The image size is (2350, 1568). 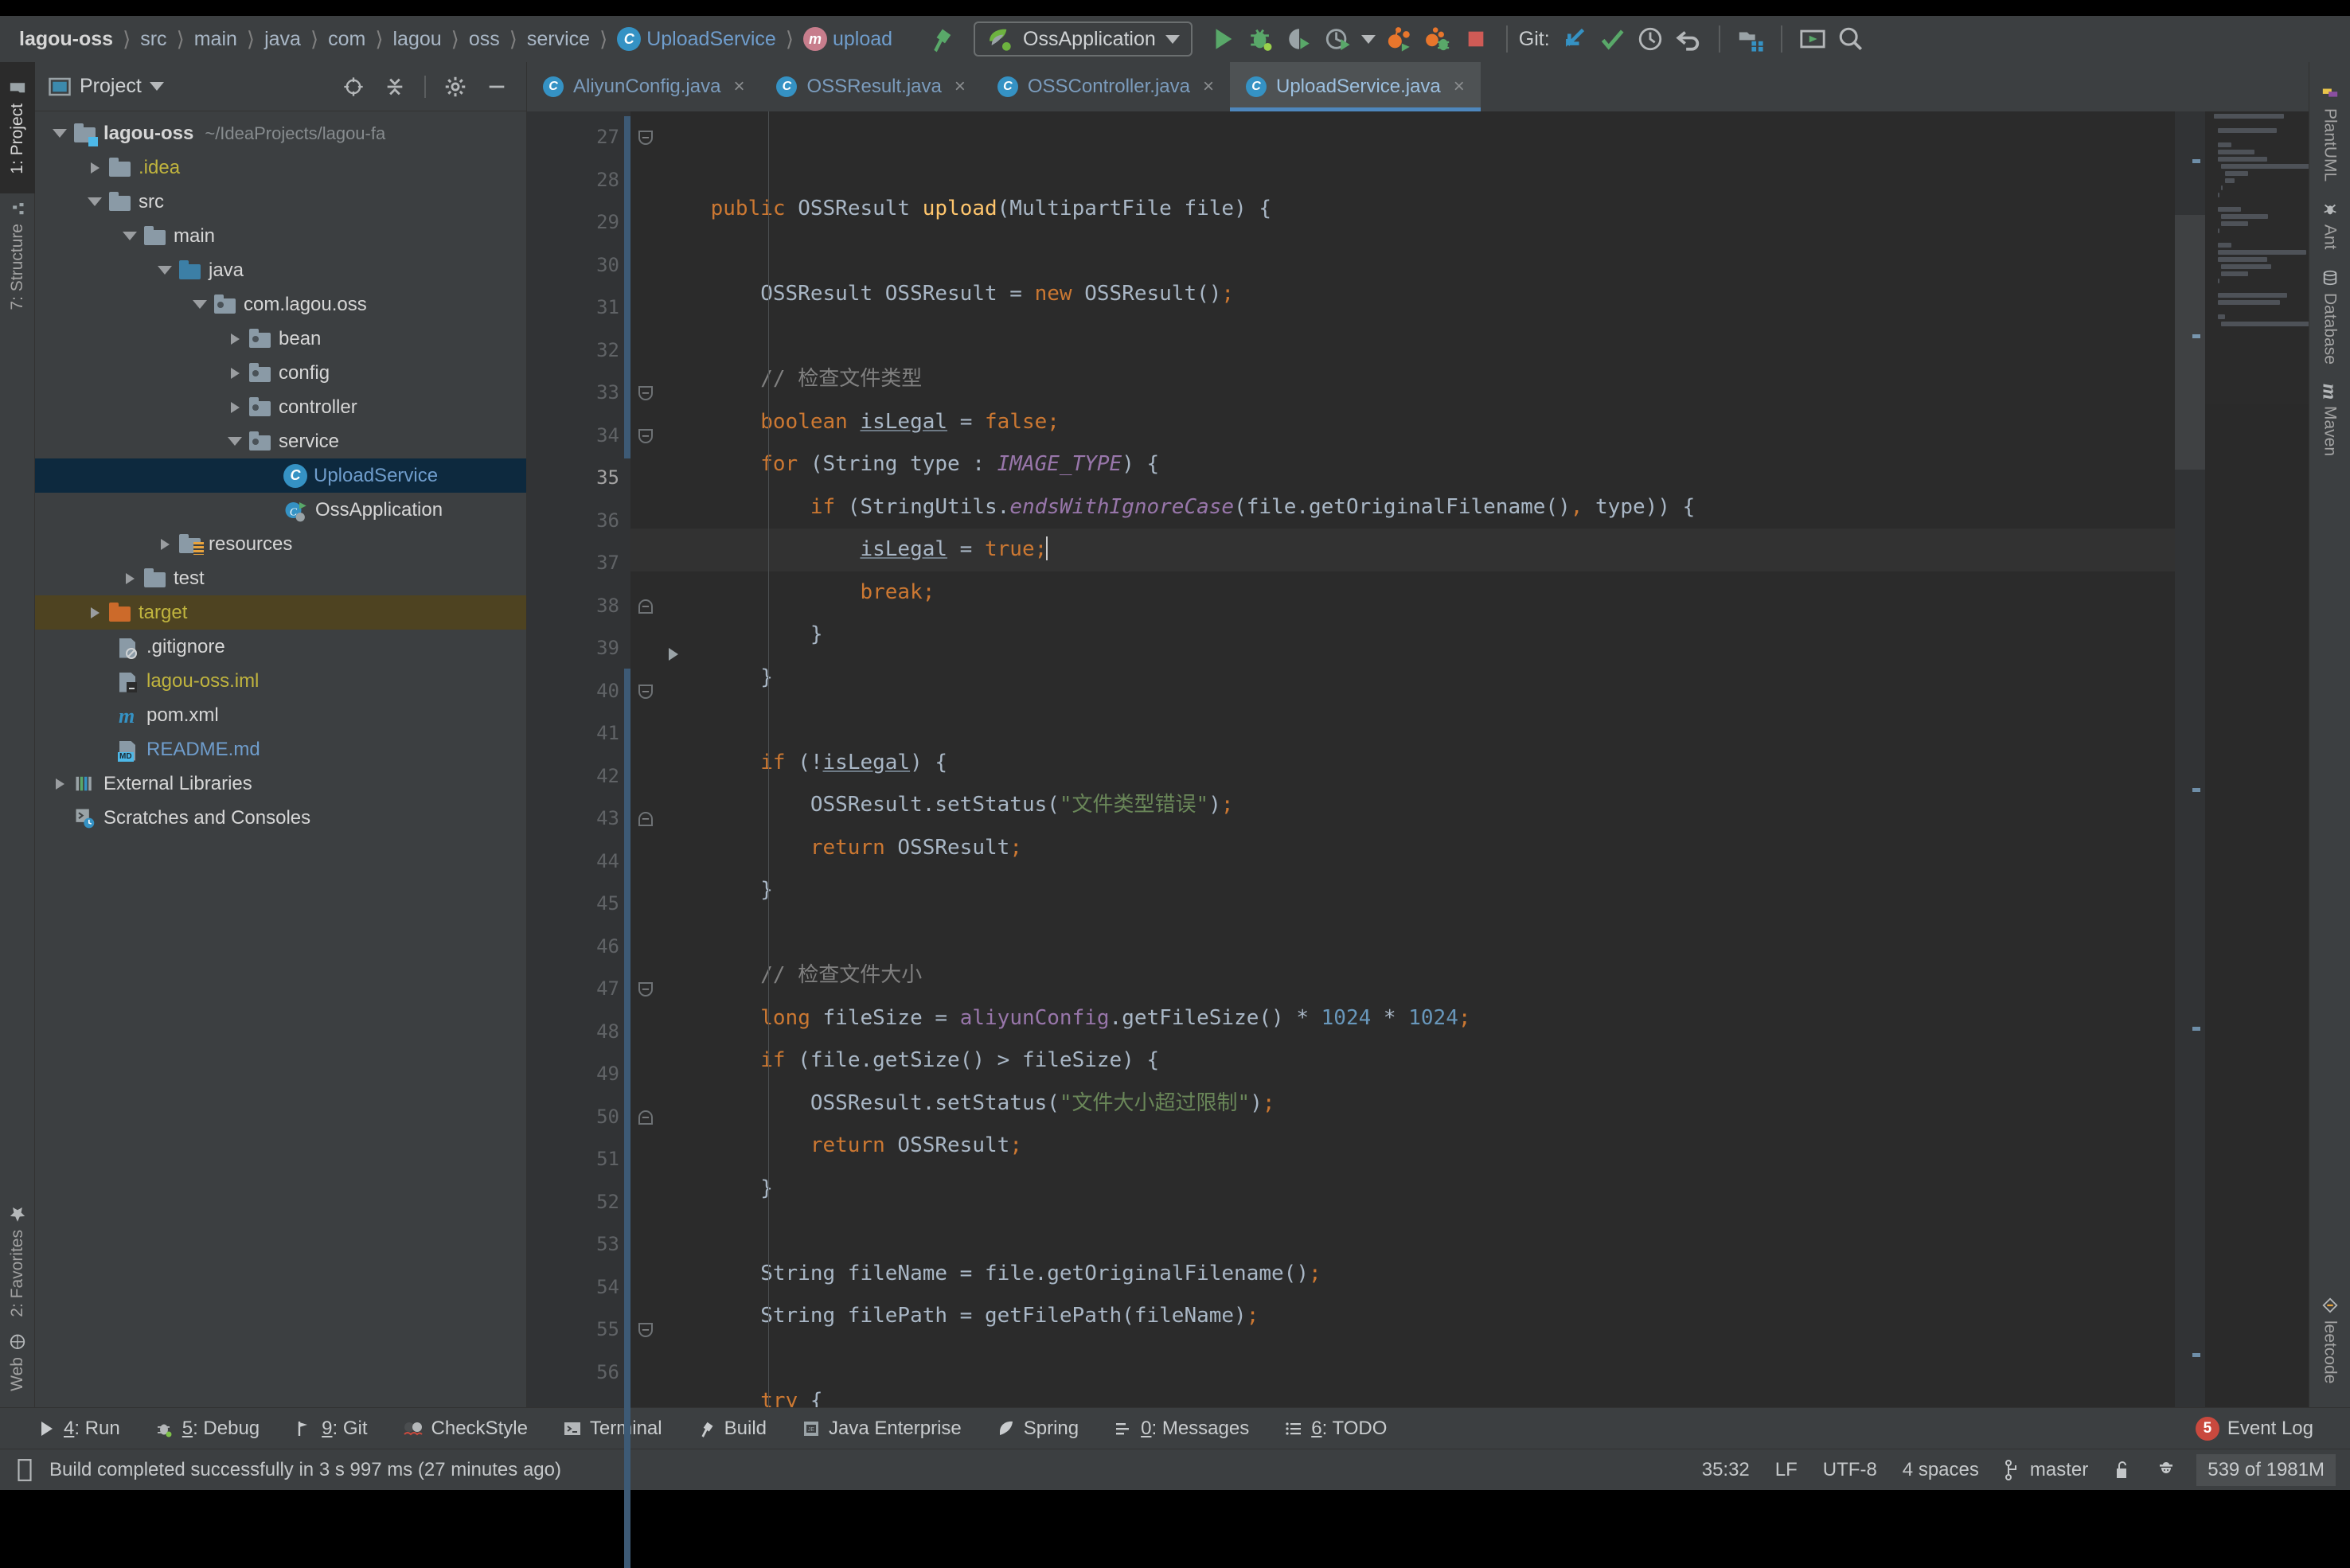 What do you see at coordinates (1650, 39) in the screenshot?
I see `history-icon` at bounding box center [1650, 39].